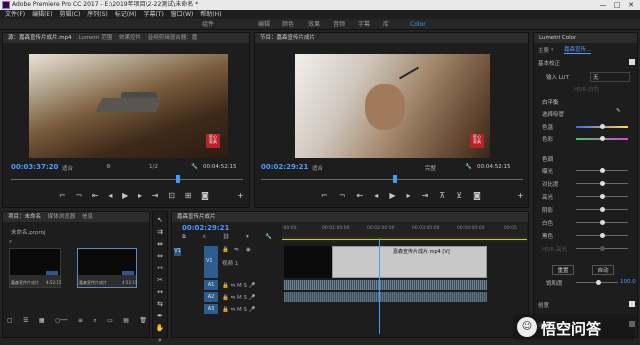 Image resolution: width=640 pixels, height=345 pixels. What do you see at coordinates (364, 24) in the screenshot?
I see `workspace-titles: 字幕` at bounding box center [364, 24].